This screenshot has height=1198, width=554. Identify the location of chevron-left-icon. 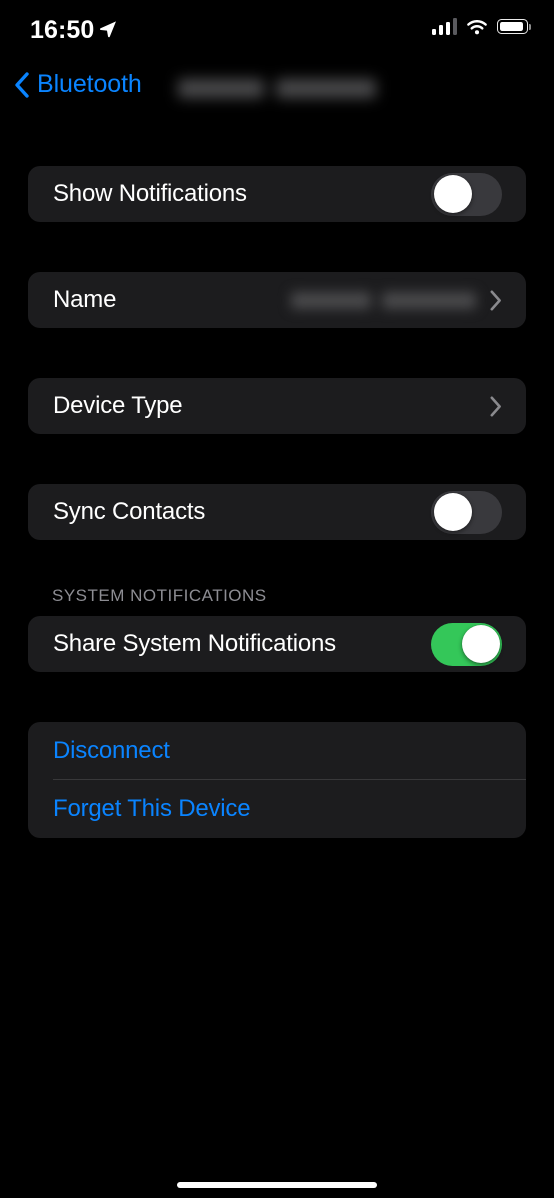
(21, 84).